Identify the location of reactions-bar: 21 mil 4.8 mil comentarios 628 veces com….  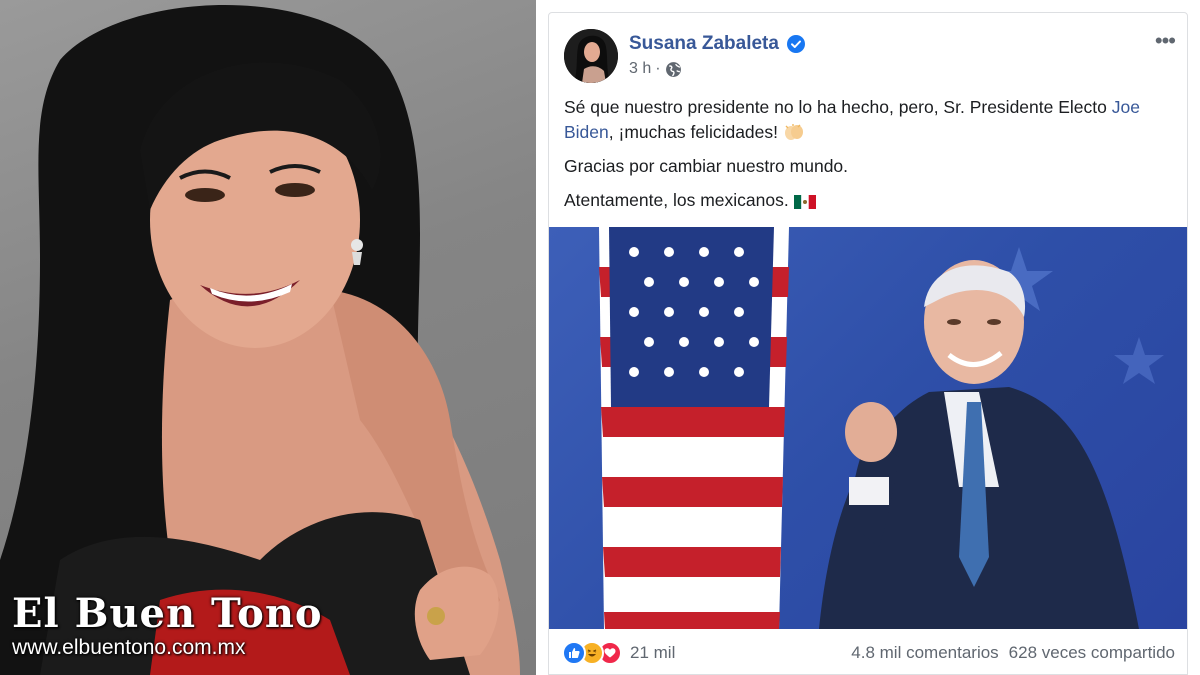
(868, 651).